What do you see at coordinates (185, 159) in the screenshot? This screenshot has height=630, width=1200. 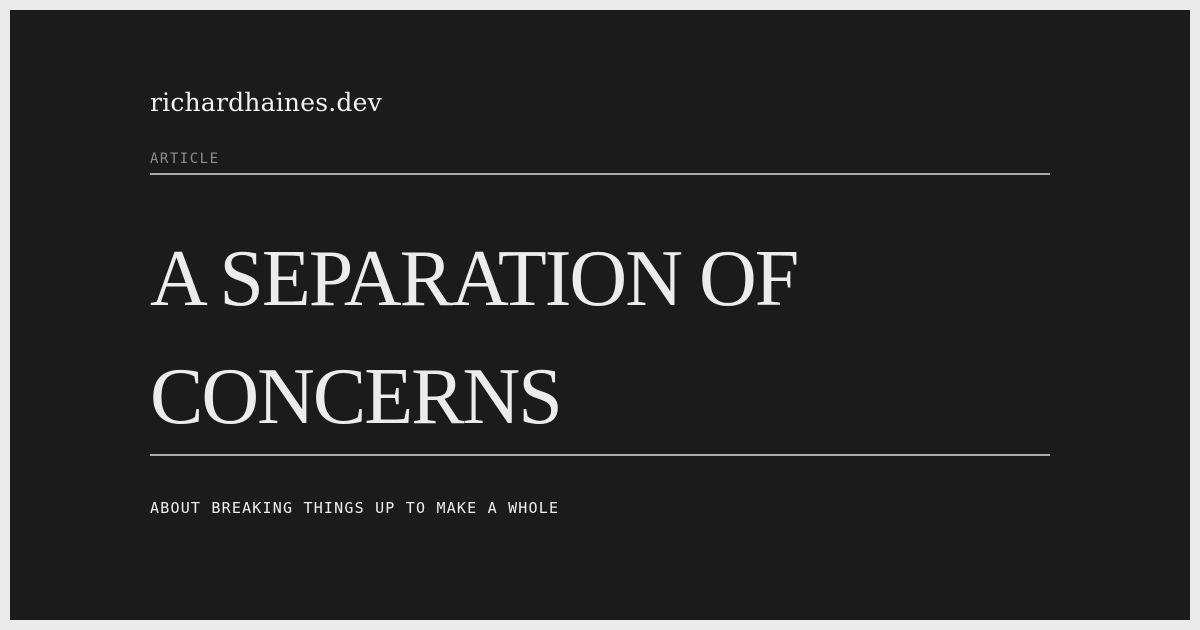 I see `article-kicker: ARTICLE` at bounding box center [185, 159].